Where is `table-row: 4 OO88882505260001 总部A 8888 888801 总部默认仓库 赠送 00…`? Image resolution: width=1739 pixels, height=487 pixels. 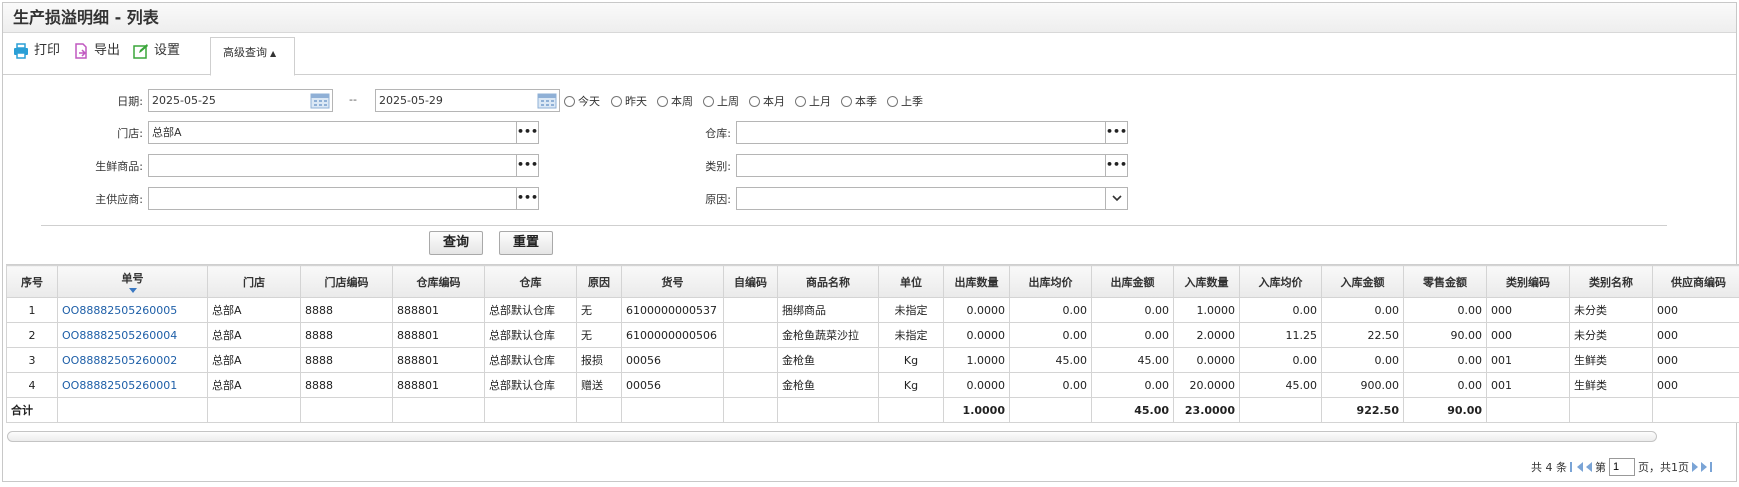 table-row: 4 OO88882505260001 总部A 8888 888801 总部默认仓库 赠送 00… is located at coordinates (872, 385).